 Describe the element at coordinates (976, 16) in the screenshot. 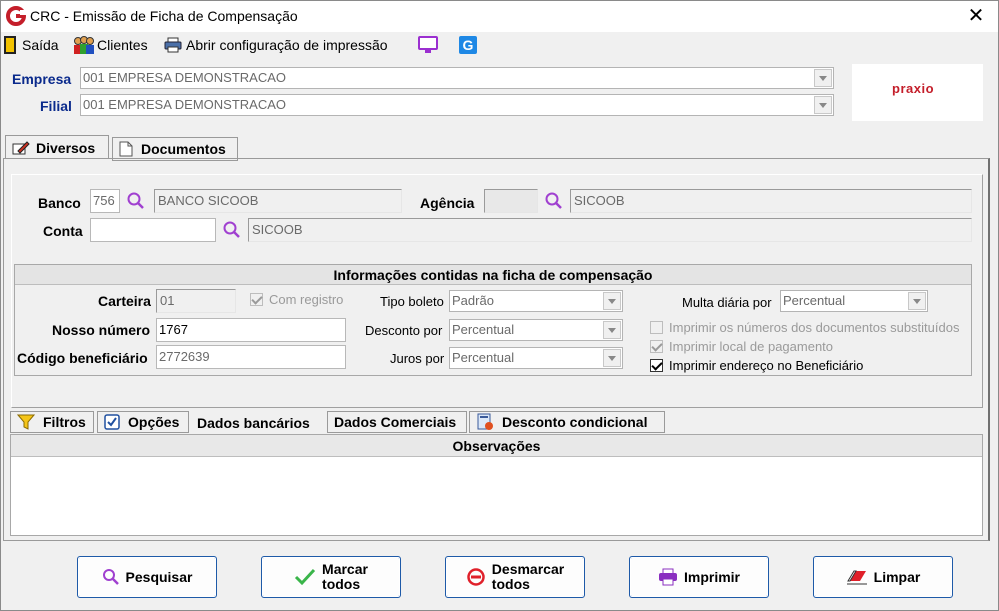

I see `close-button: ✕` at that location.